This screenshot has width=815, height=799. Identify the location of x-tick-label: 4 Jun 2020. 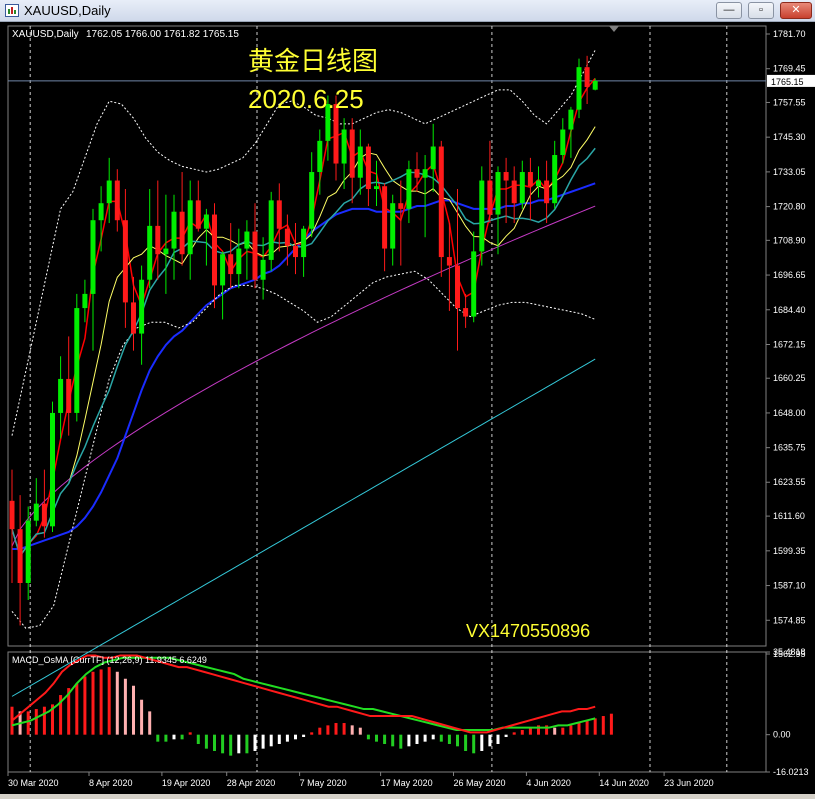
(548, 783).